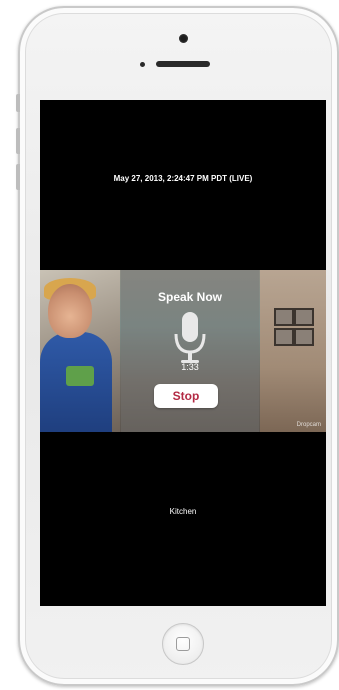  I want to click on earpiece-speaker, so click(183, 64).